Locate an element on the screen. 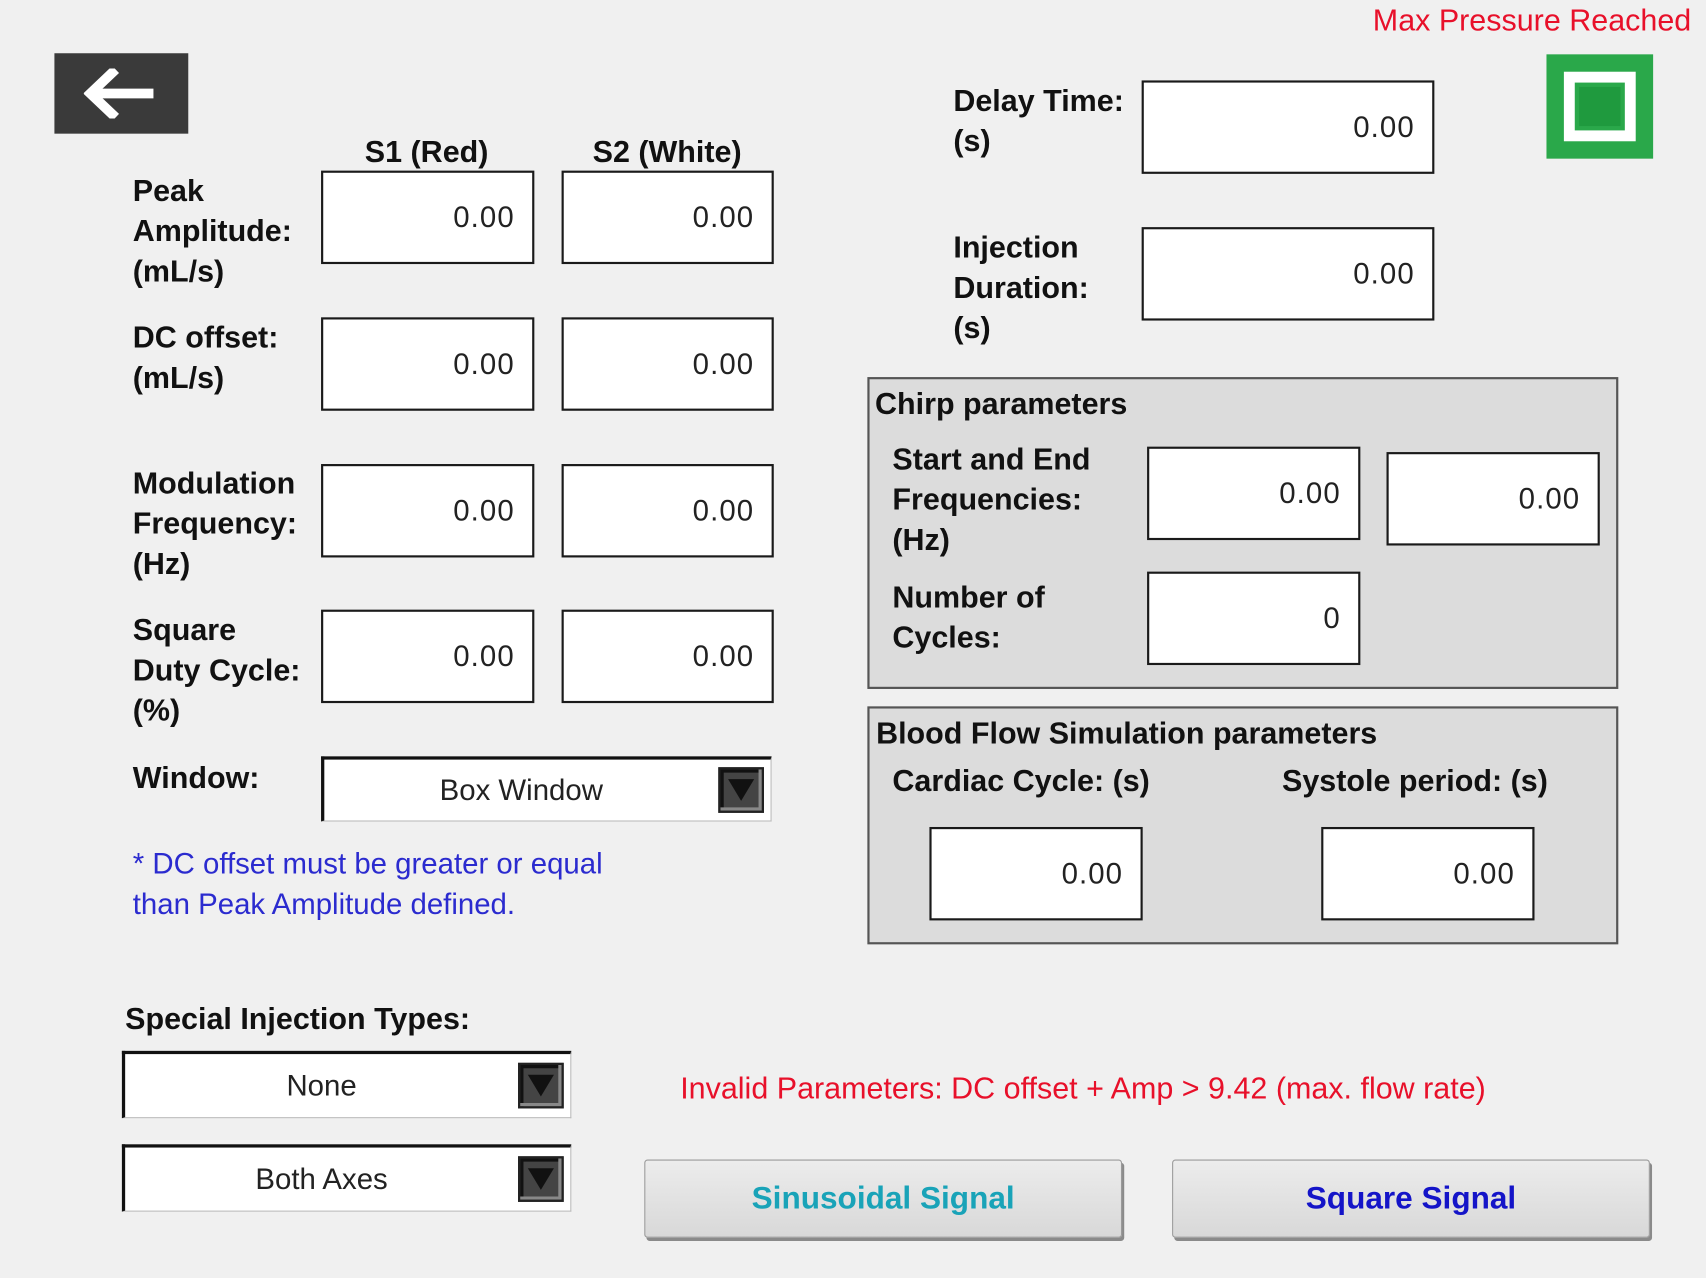  square-duty-cycle-s1-input: 0.00 is located at coordinates (428, 656).